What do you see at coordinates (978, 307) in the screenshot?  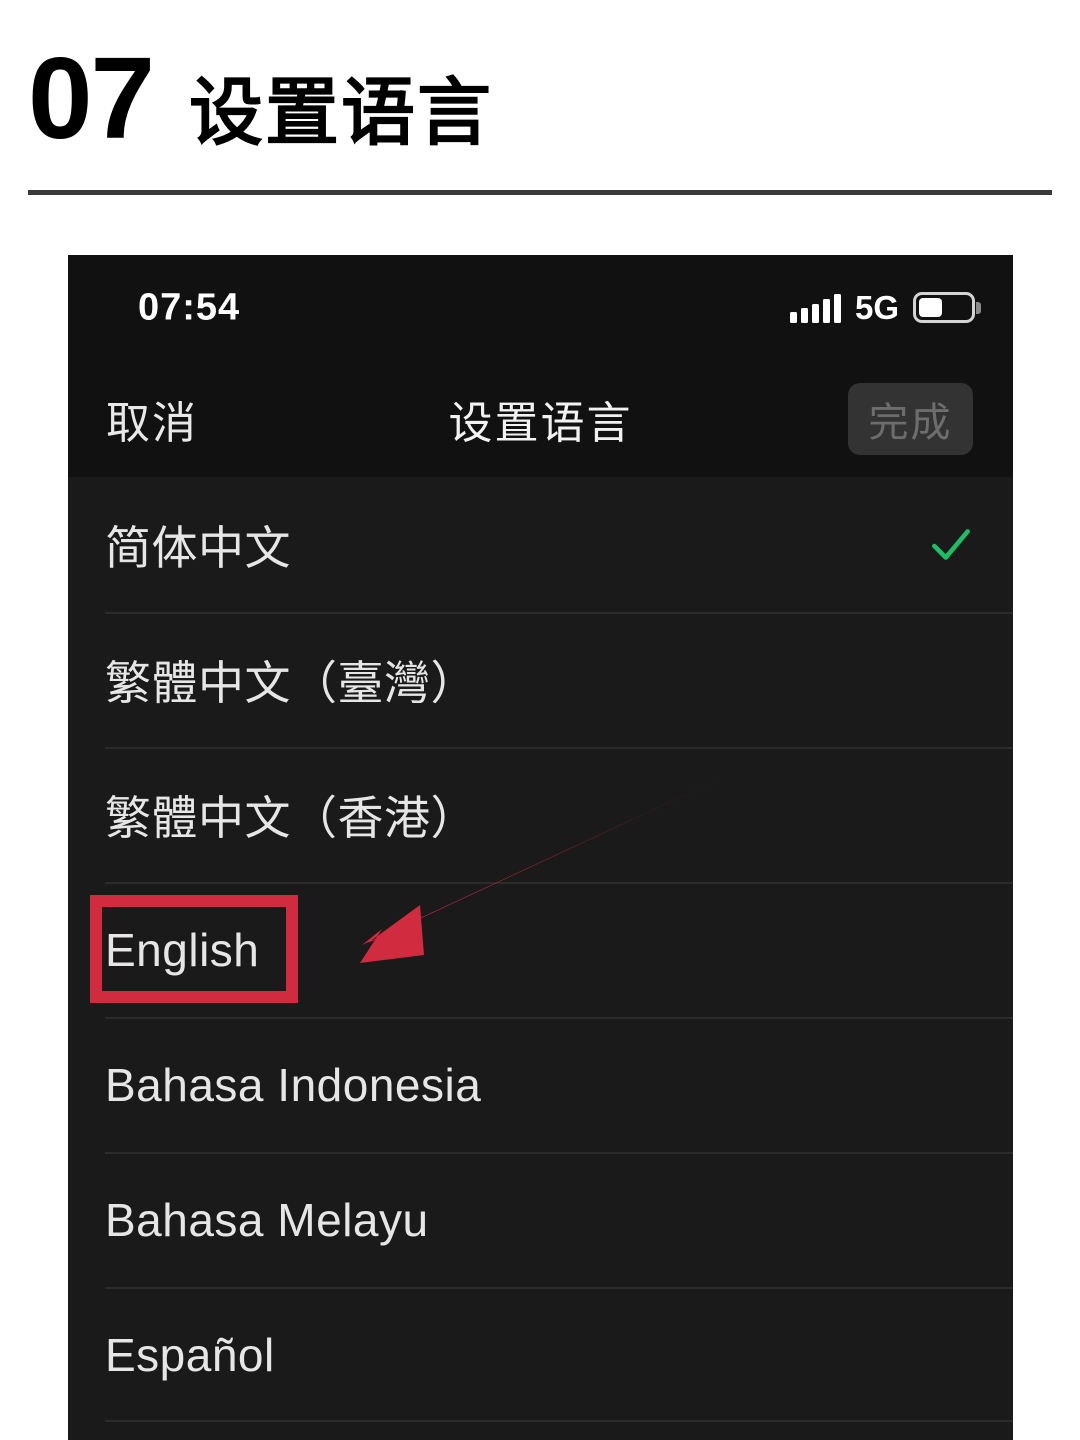 I see `battery-cap` at bounding box center [978, 307].